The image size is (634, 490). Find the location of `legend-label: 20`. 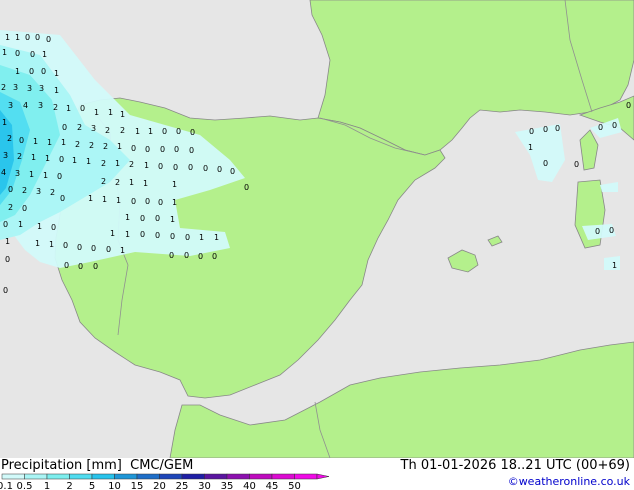

legend-label: 20 is located at coordinates (159, 485).